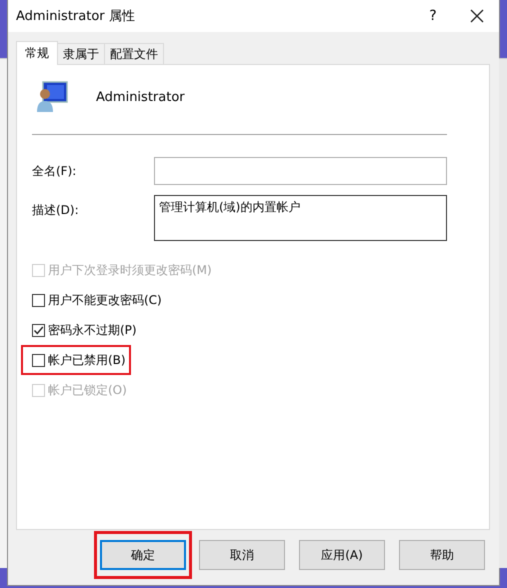  Describe the element at coordinates (442, 555) in the screenshot. I see `dialog-button: 帮助` at that location.